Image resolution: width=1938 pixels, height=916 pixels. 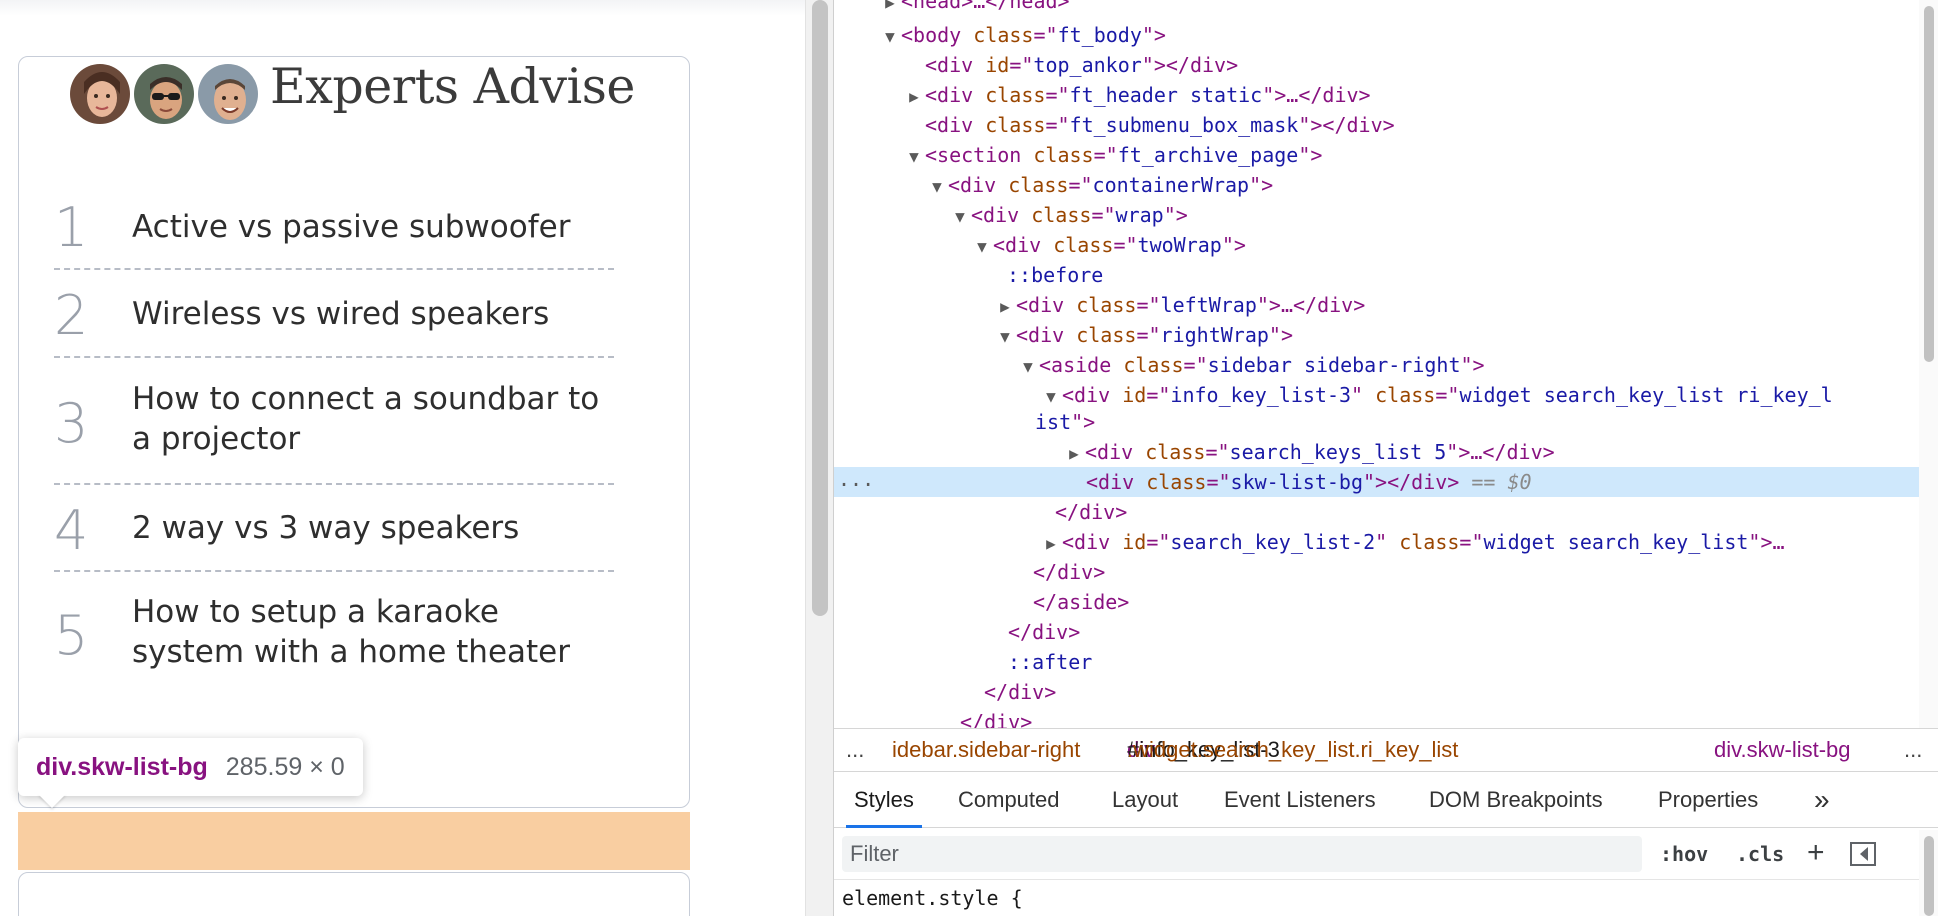 I want to click on dom-node-top-ankor: <div id="top_ankor"></div>, so click(x=1422, y=65).